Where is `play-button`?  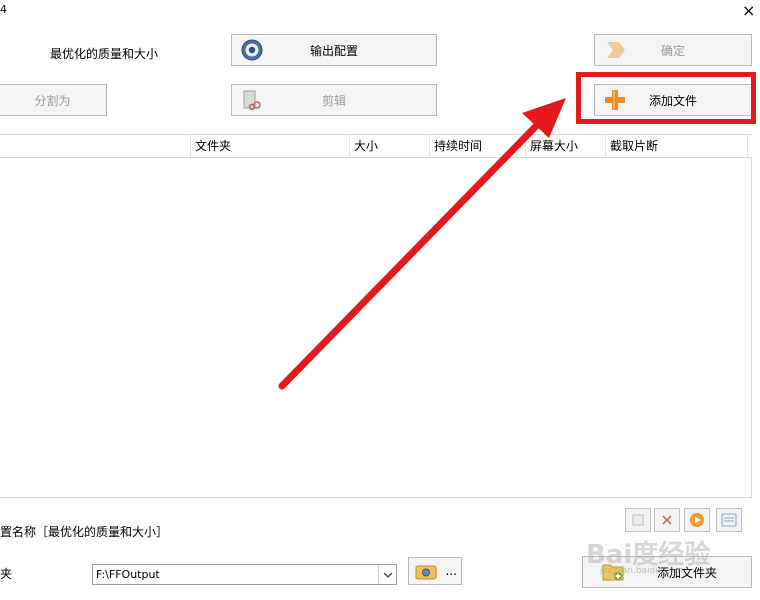 play-button is located at coordinates (697, 520).